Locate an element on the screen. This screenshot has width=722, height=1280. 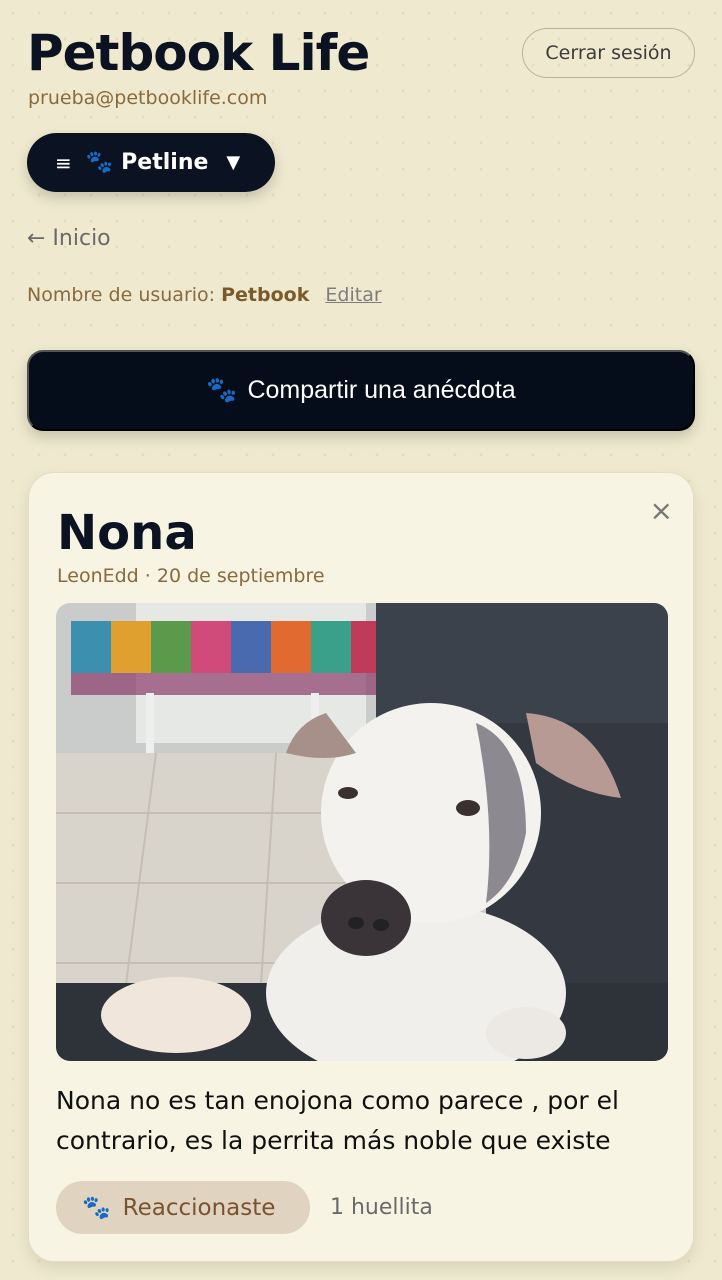
username-row: Nombre de usuario: Petbook Editar is located at coordinates (204, 295).